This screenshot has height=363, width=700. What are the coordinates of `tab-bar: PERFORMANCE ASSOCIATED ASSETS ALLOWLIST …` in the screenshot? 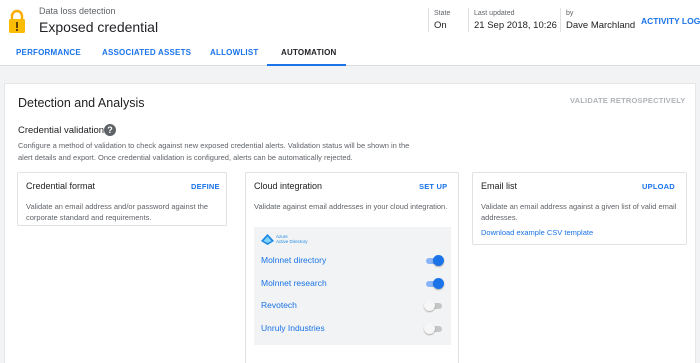 It's located at (350, 55).